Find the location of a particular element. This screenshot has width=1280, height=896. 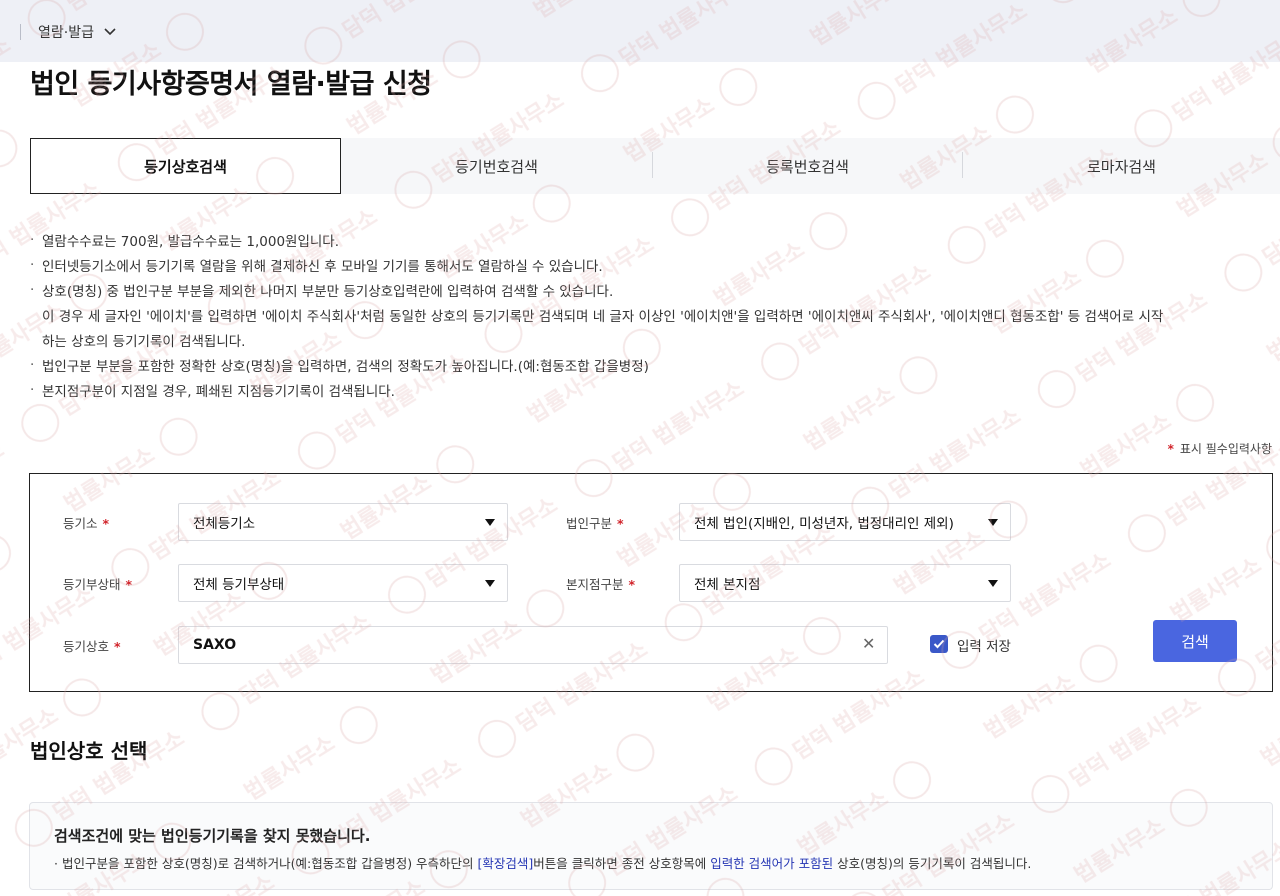

branch-type-label: 본지점구분 * is located at coordinates (600, 583).